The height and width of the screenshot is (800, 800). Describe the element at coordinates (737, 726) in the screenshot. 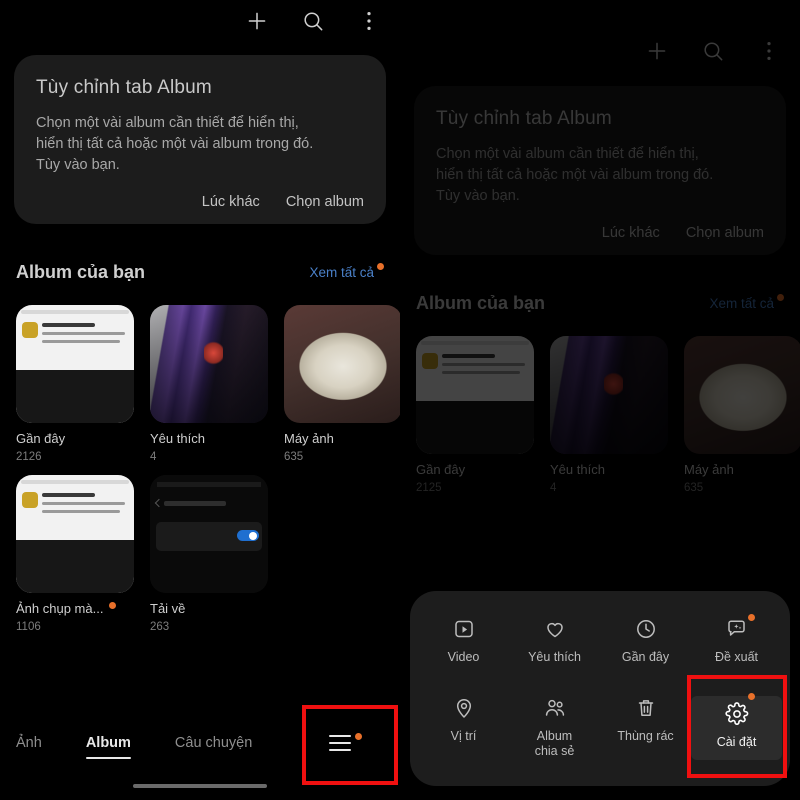

I see `highlight-box-settings` at that location.